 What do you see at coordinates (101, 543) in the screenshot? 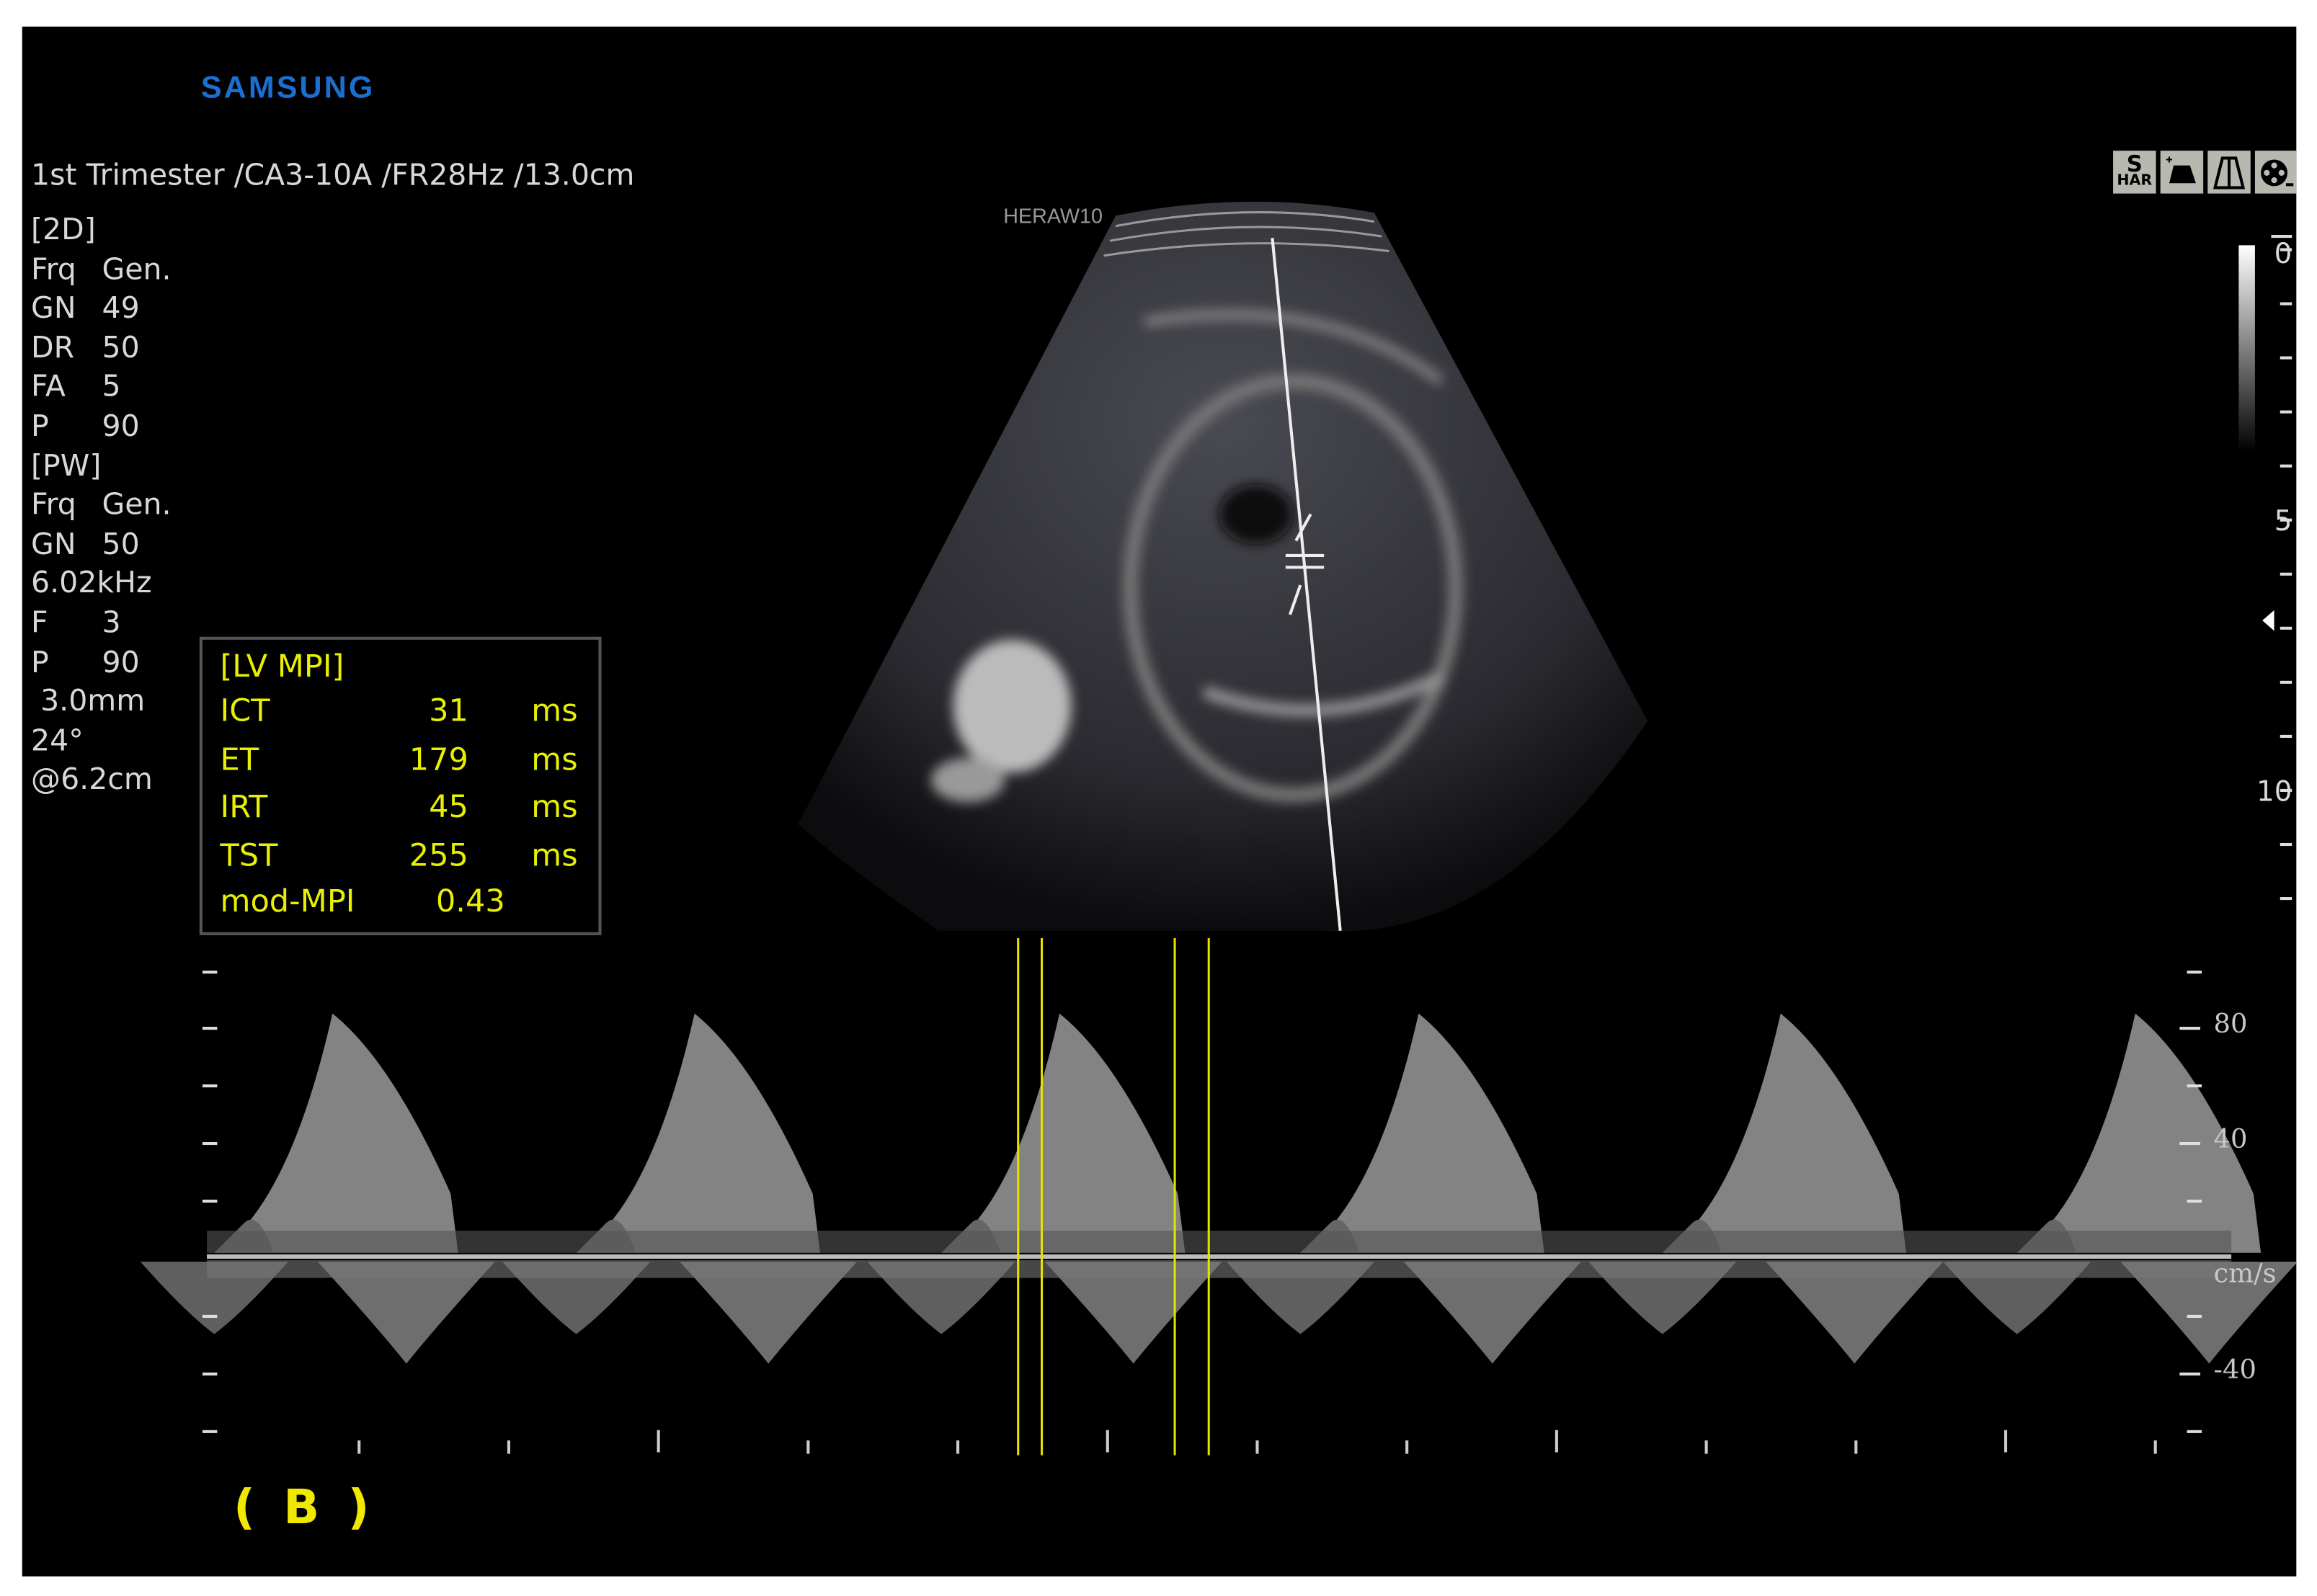
I see `param-row: GN 50` at bounding box center [101, 543].